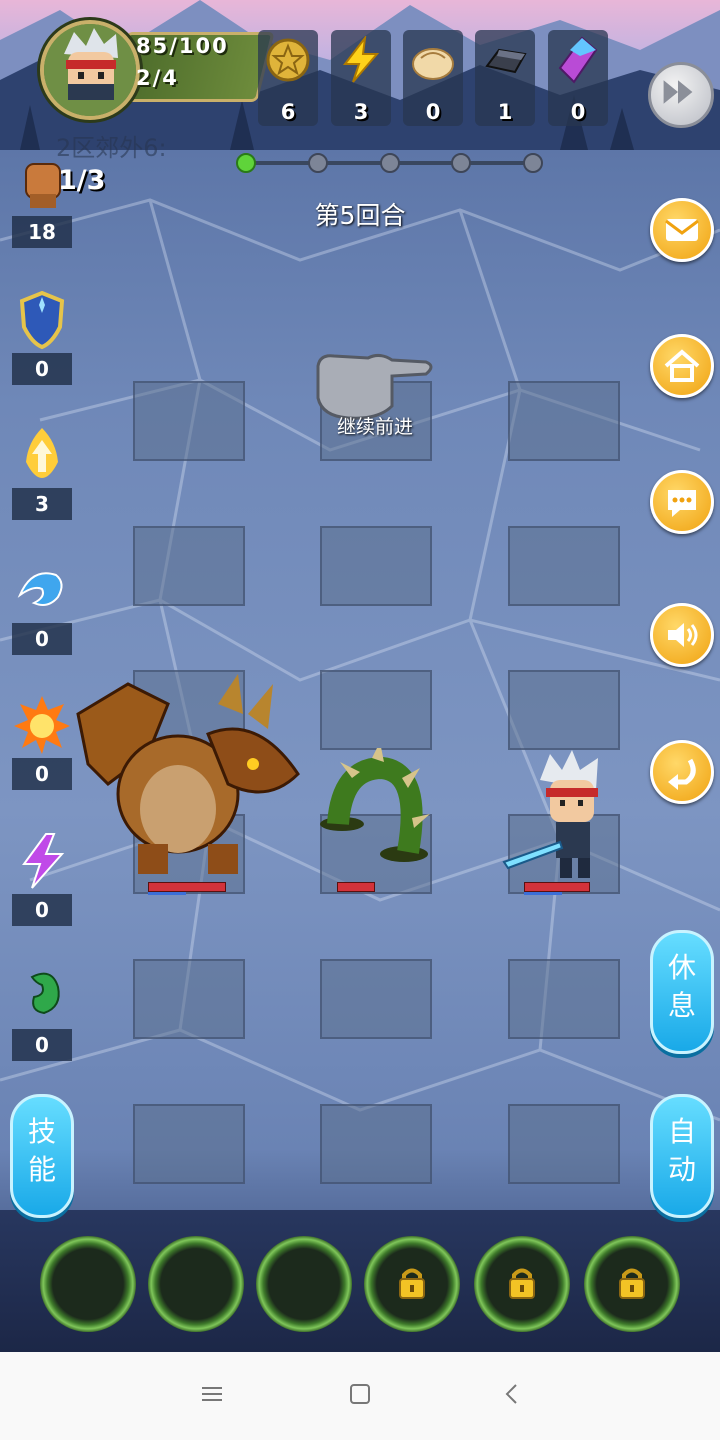 The height and width of the screenshot is (1440, 720). I want to click on rest-button: 休息, so click(682, 992).